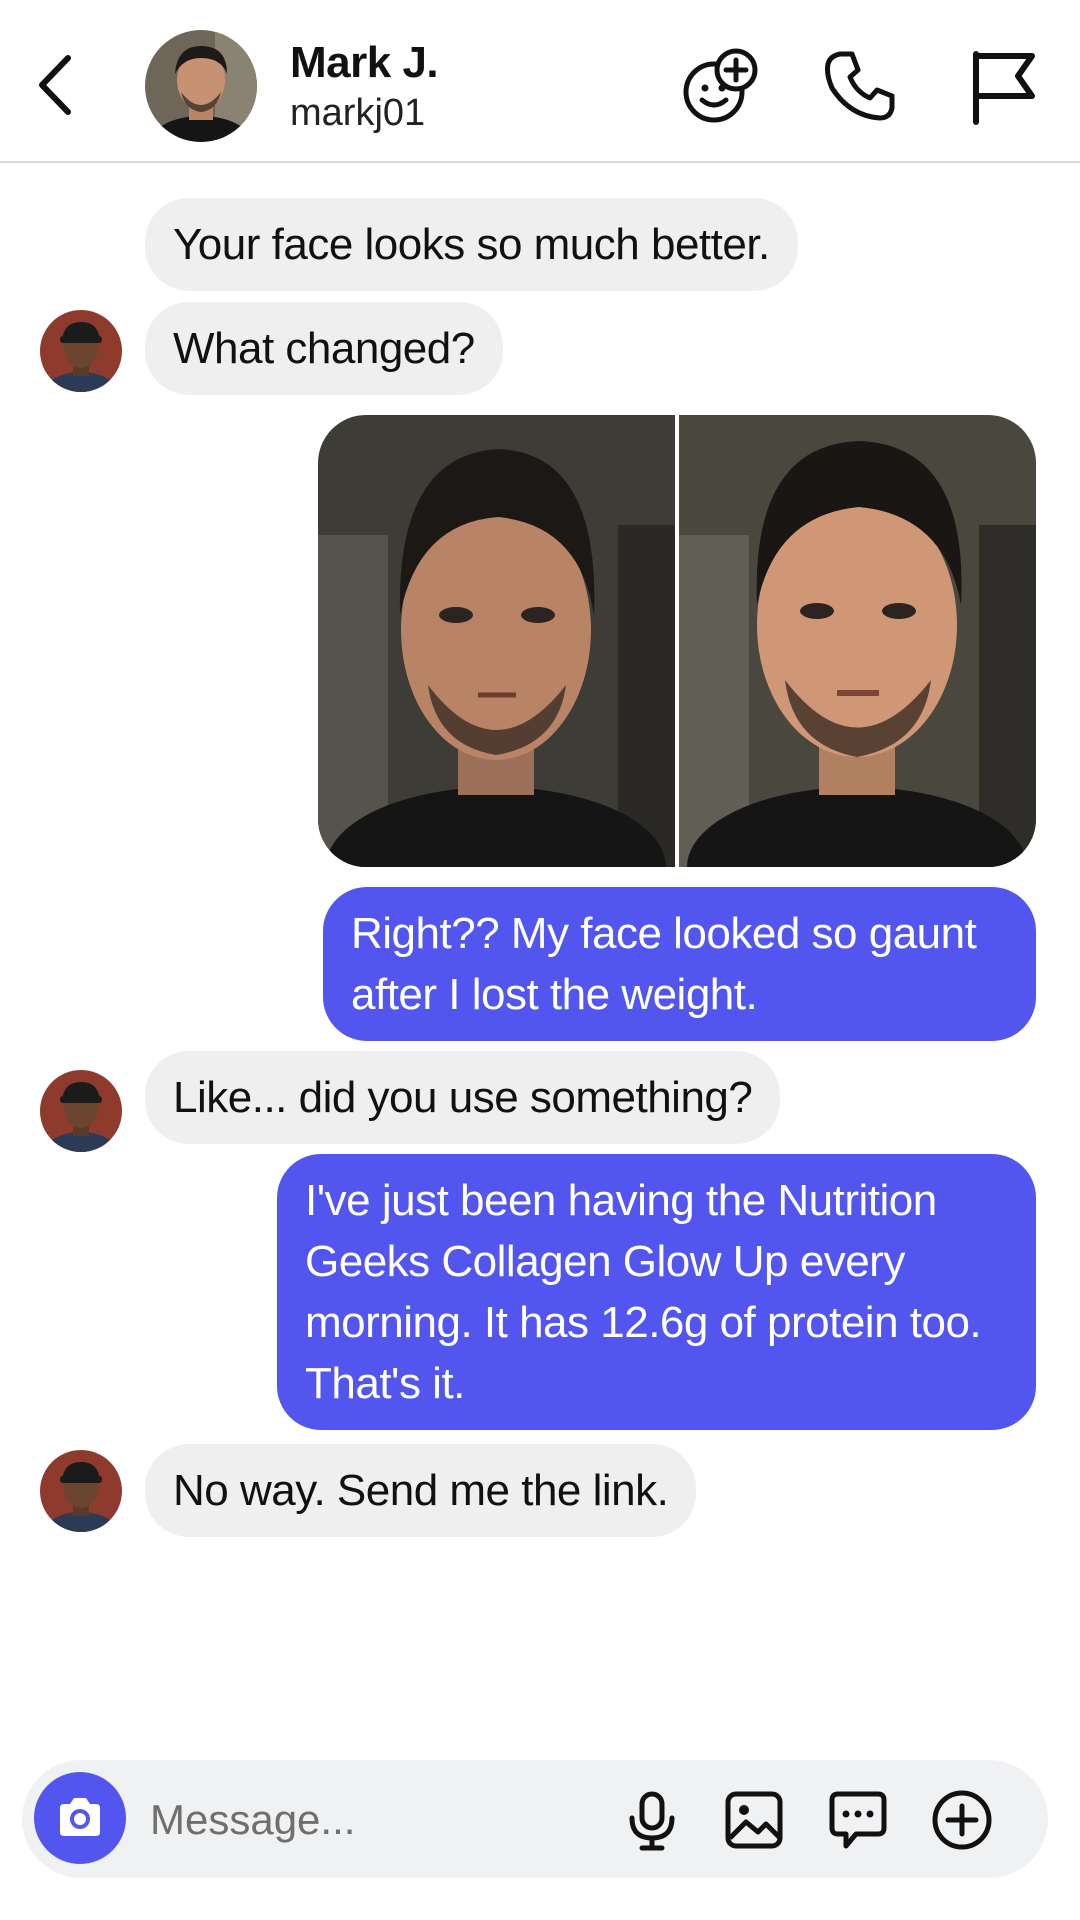 The height and width of the screenshot is (1920, 1080). What do you see at coordinates (540, 81) in the screenshot?
I see `chat-header: Mark J. markj01` at bounding box center [540, 81].